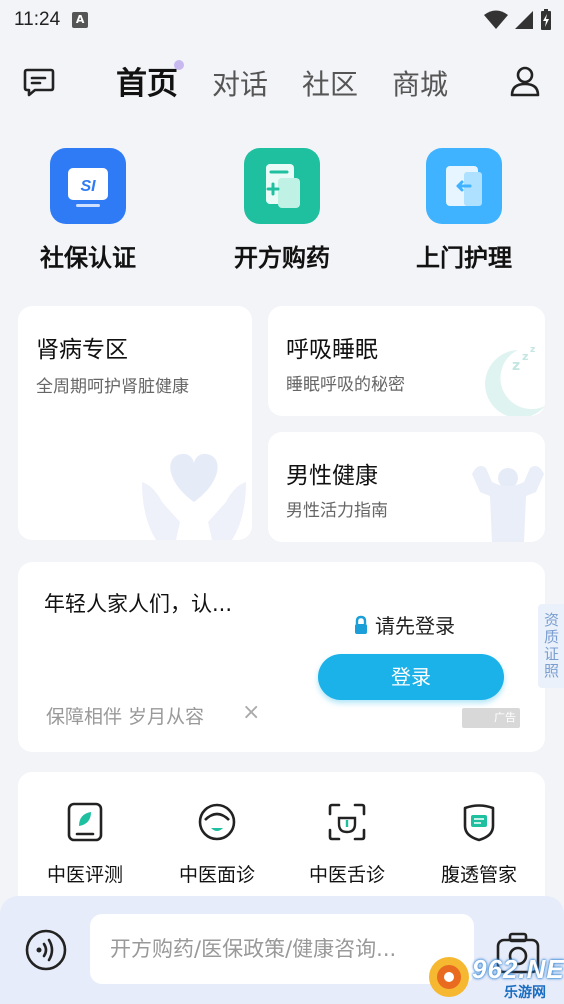  What do you see at coordinates (85, 822) in the screenshot?
I see `leaf-tablet-icon` at bounding box center [85, 822].